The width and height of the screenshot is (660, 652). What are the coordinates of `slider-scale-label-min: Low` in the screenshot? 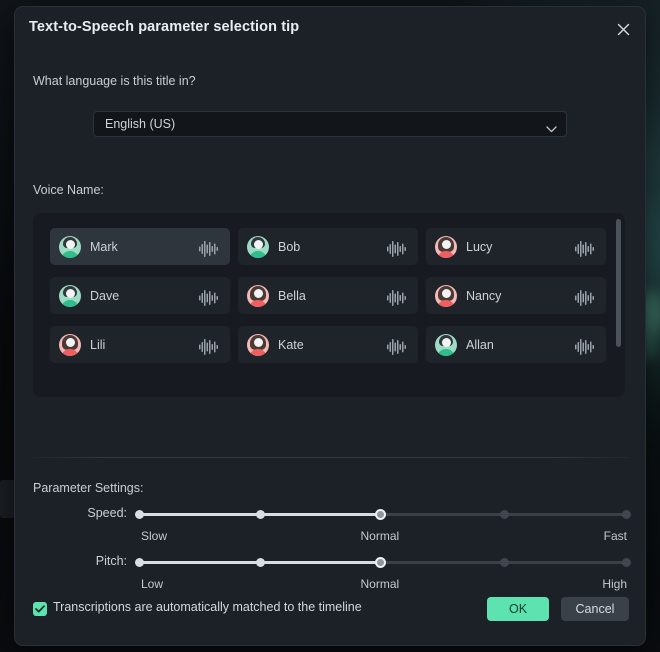 It's located at (152, 584).